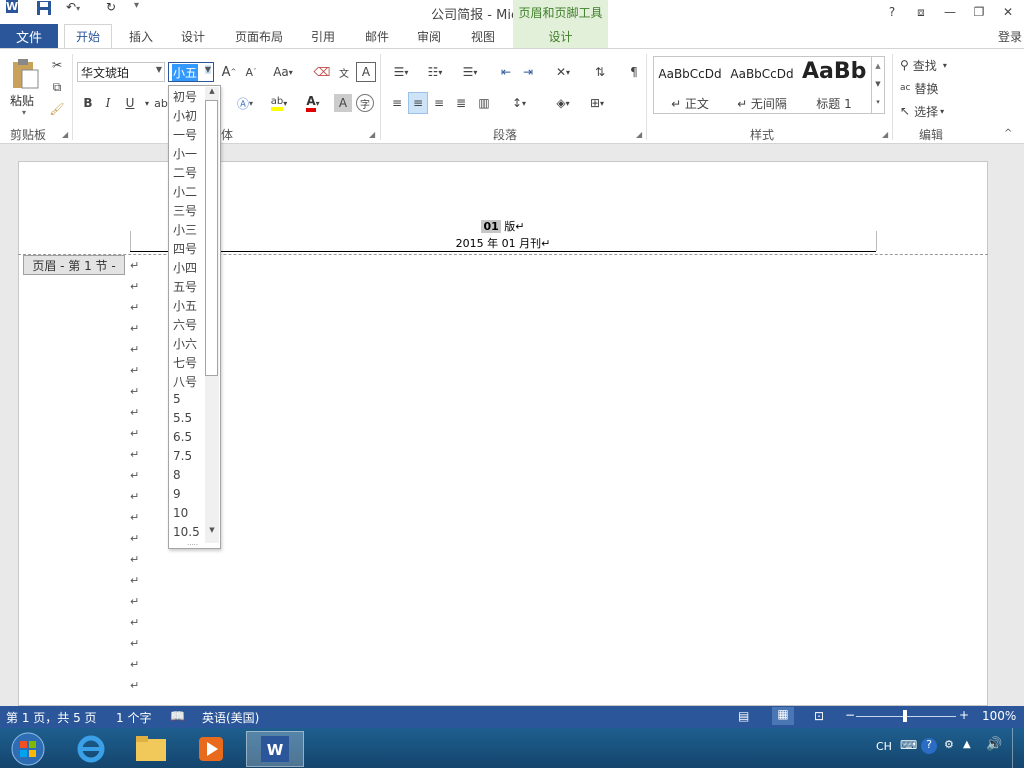  I want to click on copy-icon: ⧉, so click(57, 87).